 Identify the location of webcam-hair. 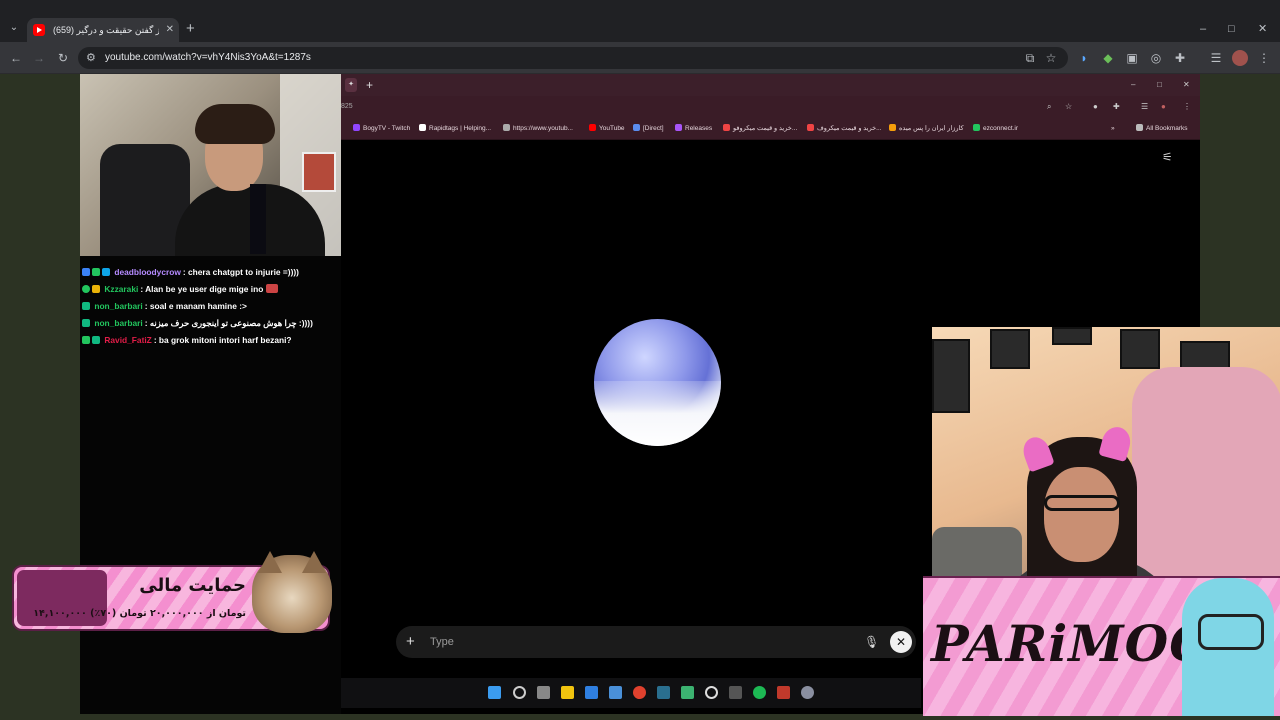
(235, 124).